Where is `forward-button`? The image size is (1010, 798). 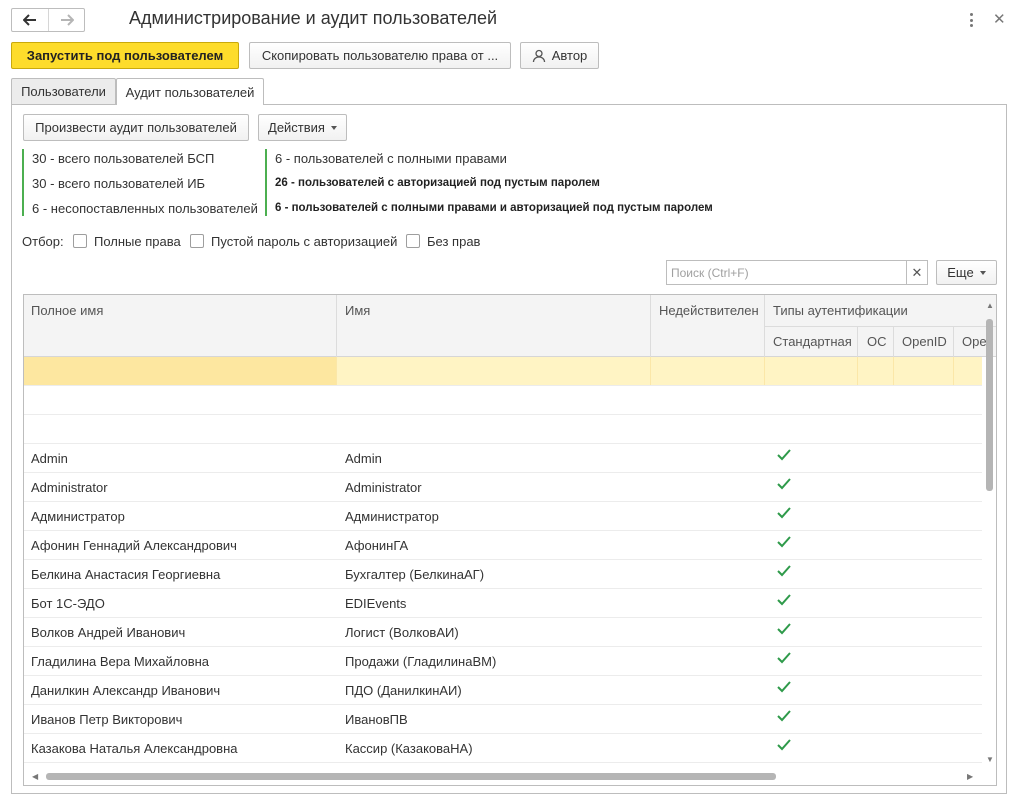 forward-button is located at coordinates (66, 20).